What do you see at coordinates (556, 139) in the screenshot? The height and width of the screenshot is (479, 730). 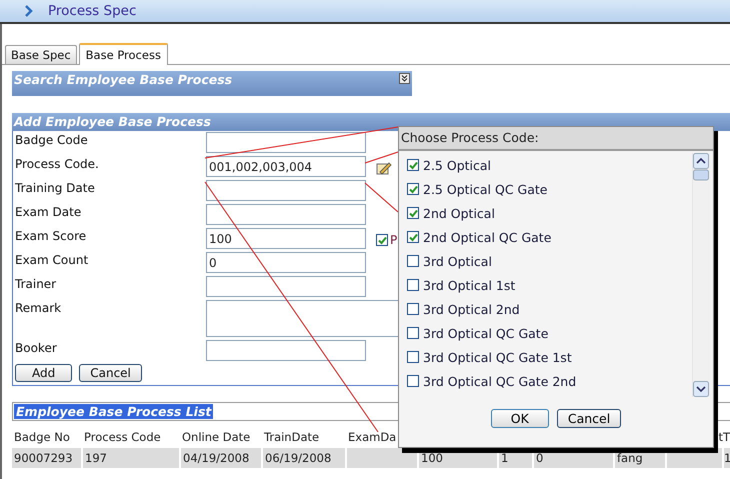 I see `dialog-title: Choose Process Code:` at bounding box center [556, 139].